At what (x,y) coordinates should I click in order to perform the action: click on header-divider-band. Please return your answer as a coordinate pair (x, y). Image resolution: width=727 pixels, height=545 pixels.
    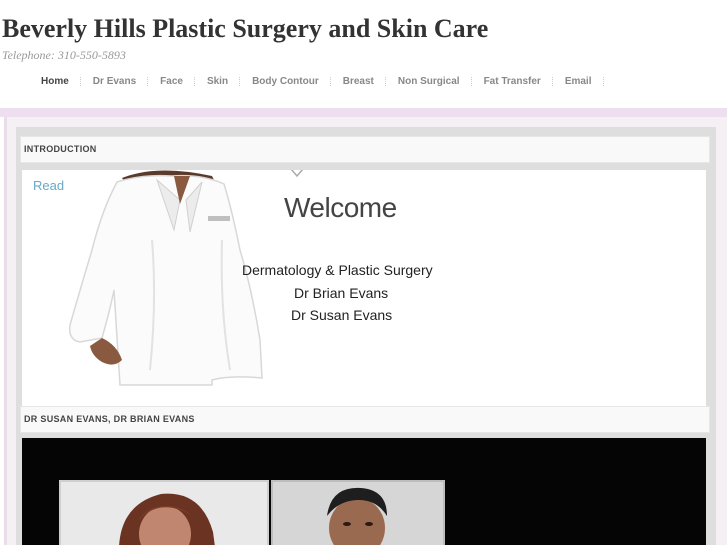
    Looking at the image, I should click on (363, 112).